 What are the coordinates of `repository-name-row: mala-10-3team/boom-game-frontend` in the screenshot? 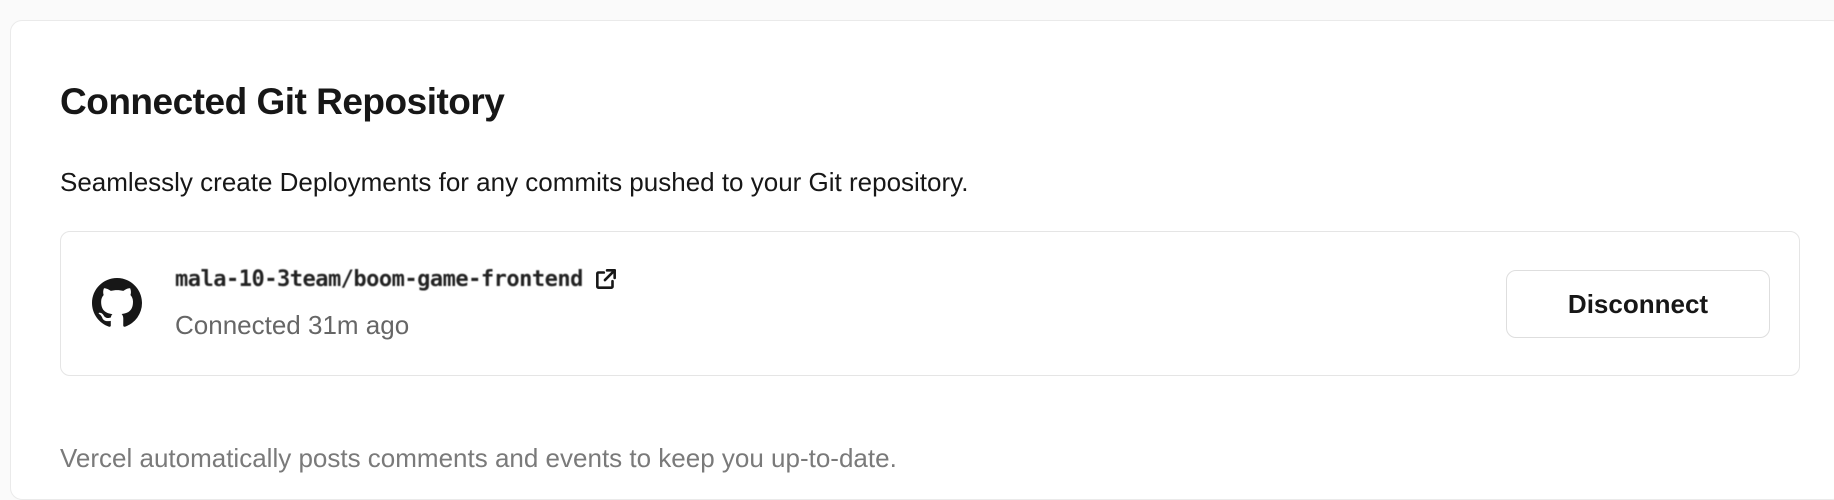 It's located at (397, 279).